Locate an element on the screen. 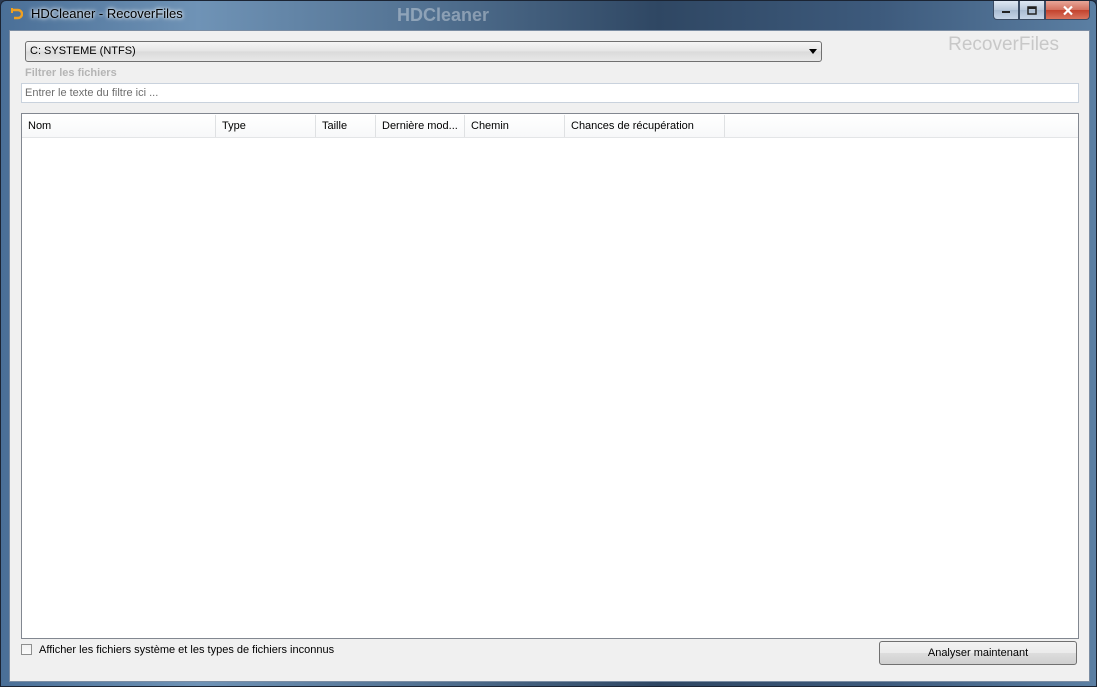 The width and height of the screenshot is (1097, 687). background-watermark: HDCleaner is located at coordinates (443, 15).